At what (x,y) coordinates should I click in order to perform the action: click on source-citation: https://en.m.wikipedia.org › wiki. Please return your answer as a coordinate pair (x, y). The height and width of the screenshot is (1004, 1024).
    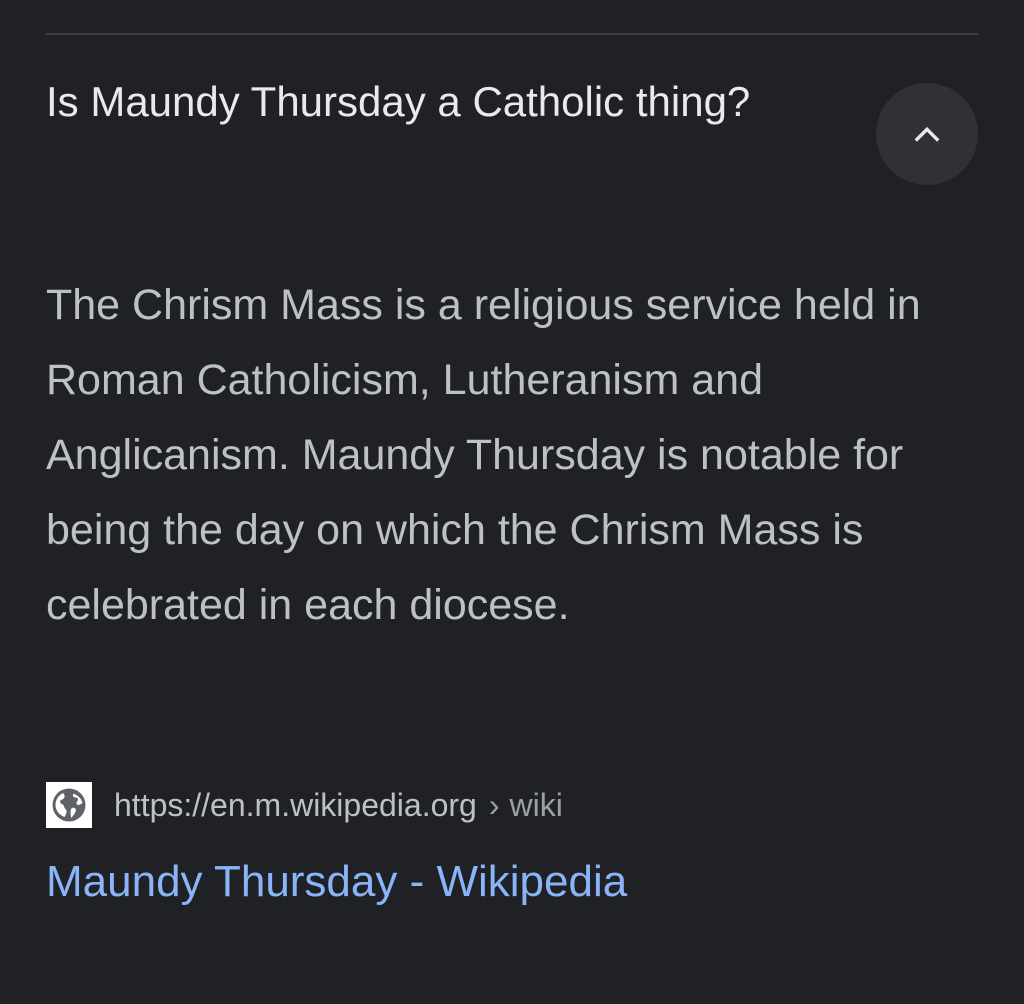
    Looking at the image, I should click on (304, 805).